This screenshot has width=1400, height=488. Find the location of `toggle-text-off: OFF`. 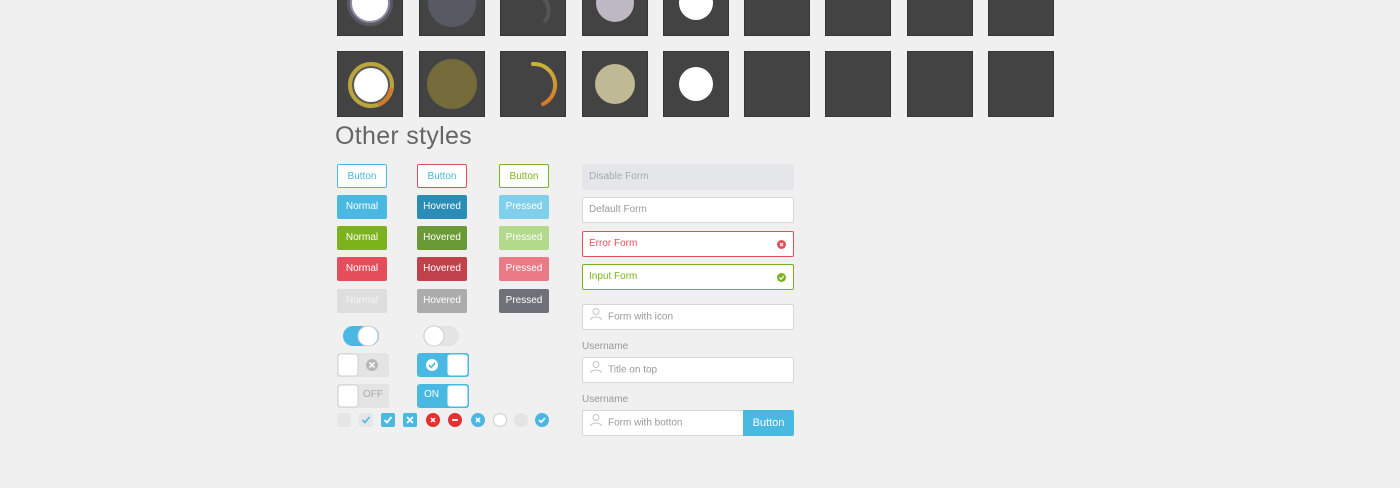

toggle-text-off: OFF is located at coordinates (363, 396).